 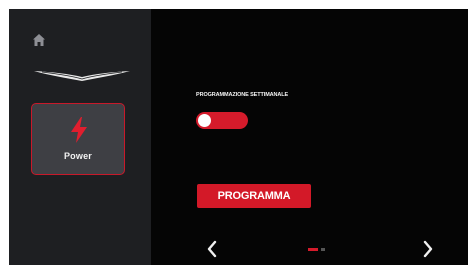 I want to click on home-icon, so click(x=39, y=40).